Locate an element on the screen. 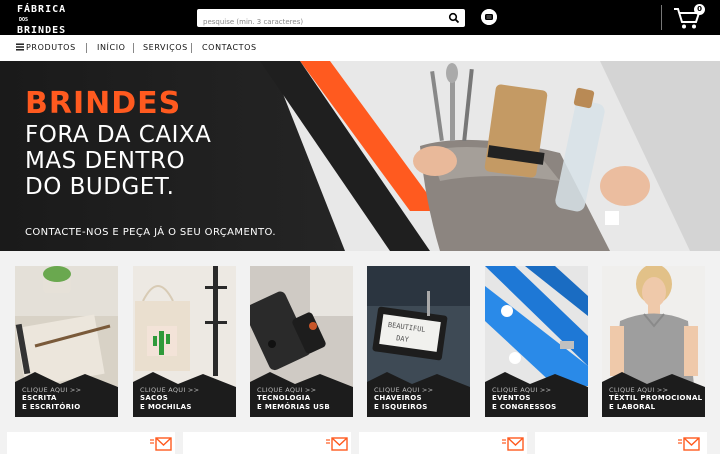  nav-item-contactos: CONTACTOS is located at coordinates (229, 47).